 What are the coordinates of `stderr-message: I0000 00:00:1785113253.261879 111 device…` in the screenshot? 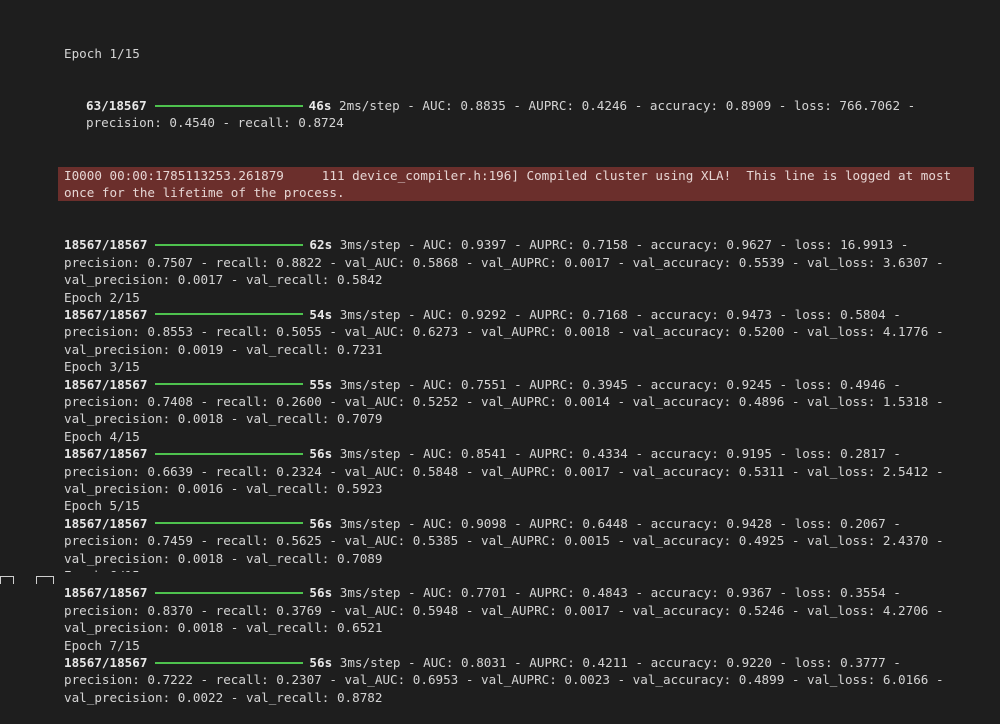 It's located at (516, 184).